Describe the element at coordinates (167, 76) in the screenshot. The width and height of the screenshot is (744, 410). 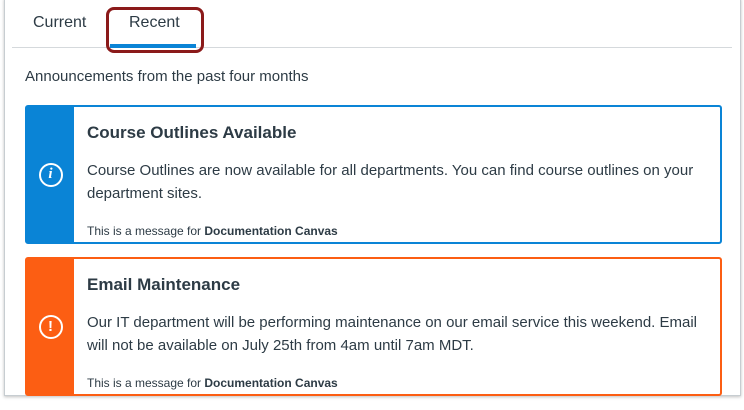
I see `subtitle: Announcements from the past four months` at that location.